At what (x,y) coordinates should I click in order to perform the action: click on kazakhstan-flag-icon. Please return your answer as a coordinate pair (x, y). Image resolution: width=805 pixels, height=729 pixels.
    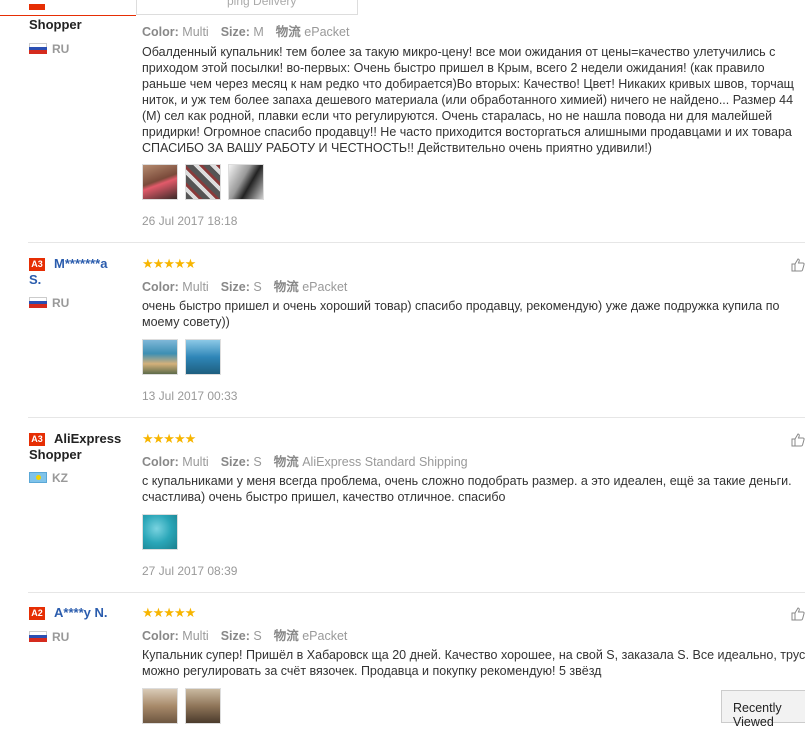
    Looking at the image, I should click on (38, 477).